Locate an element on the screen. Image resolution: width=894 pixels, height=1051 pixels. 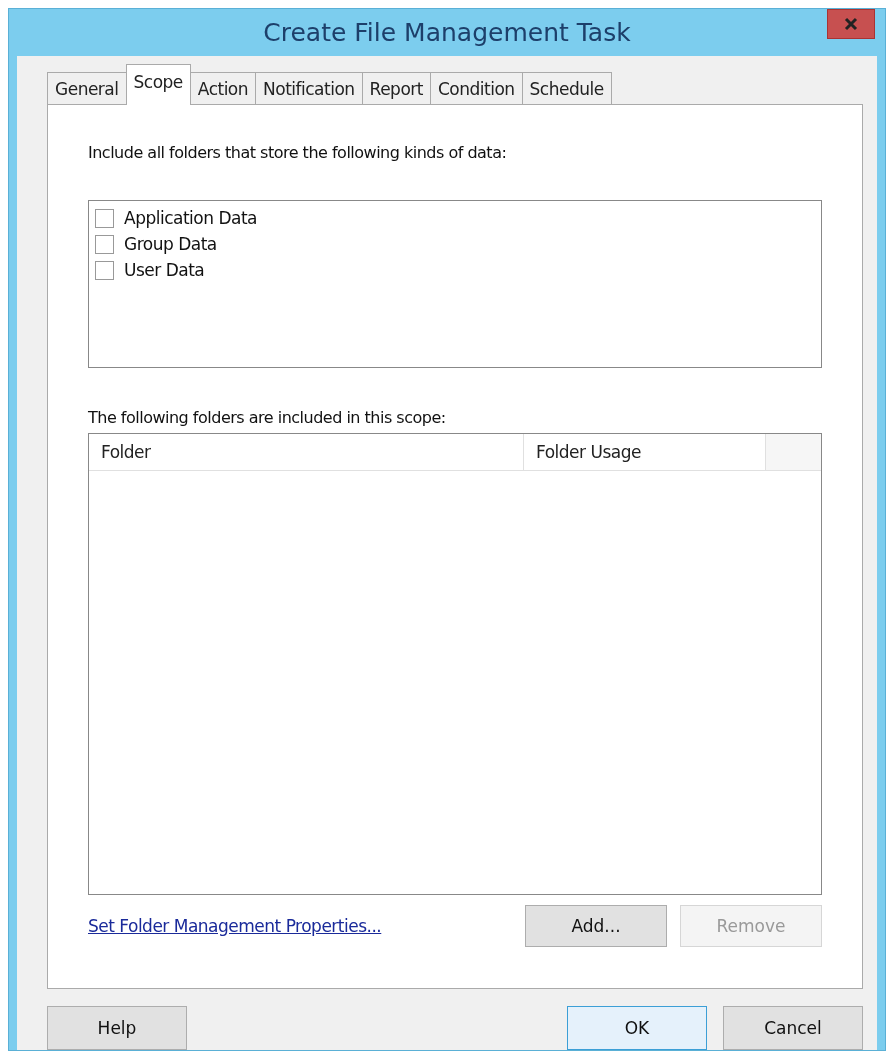
dialog-button: Help is located at coordinates (117, 1028).